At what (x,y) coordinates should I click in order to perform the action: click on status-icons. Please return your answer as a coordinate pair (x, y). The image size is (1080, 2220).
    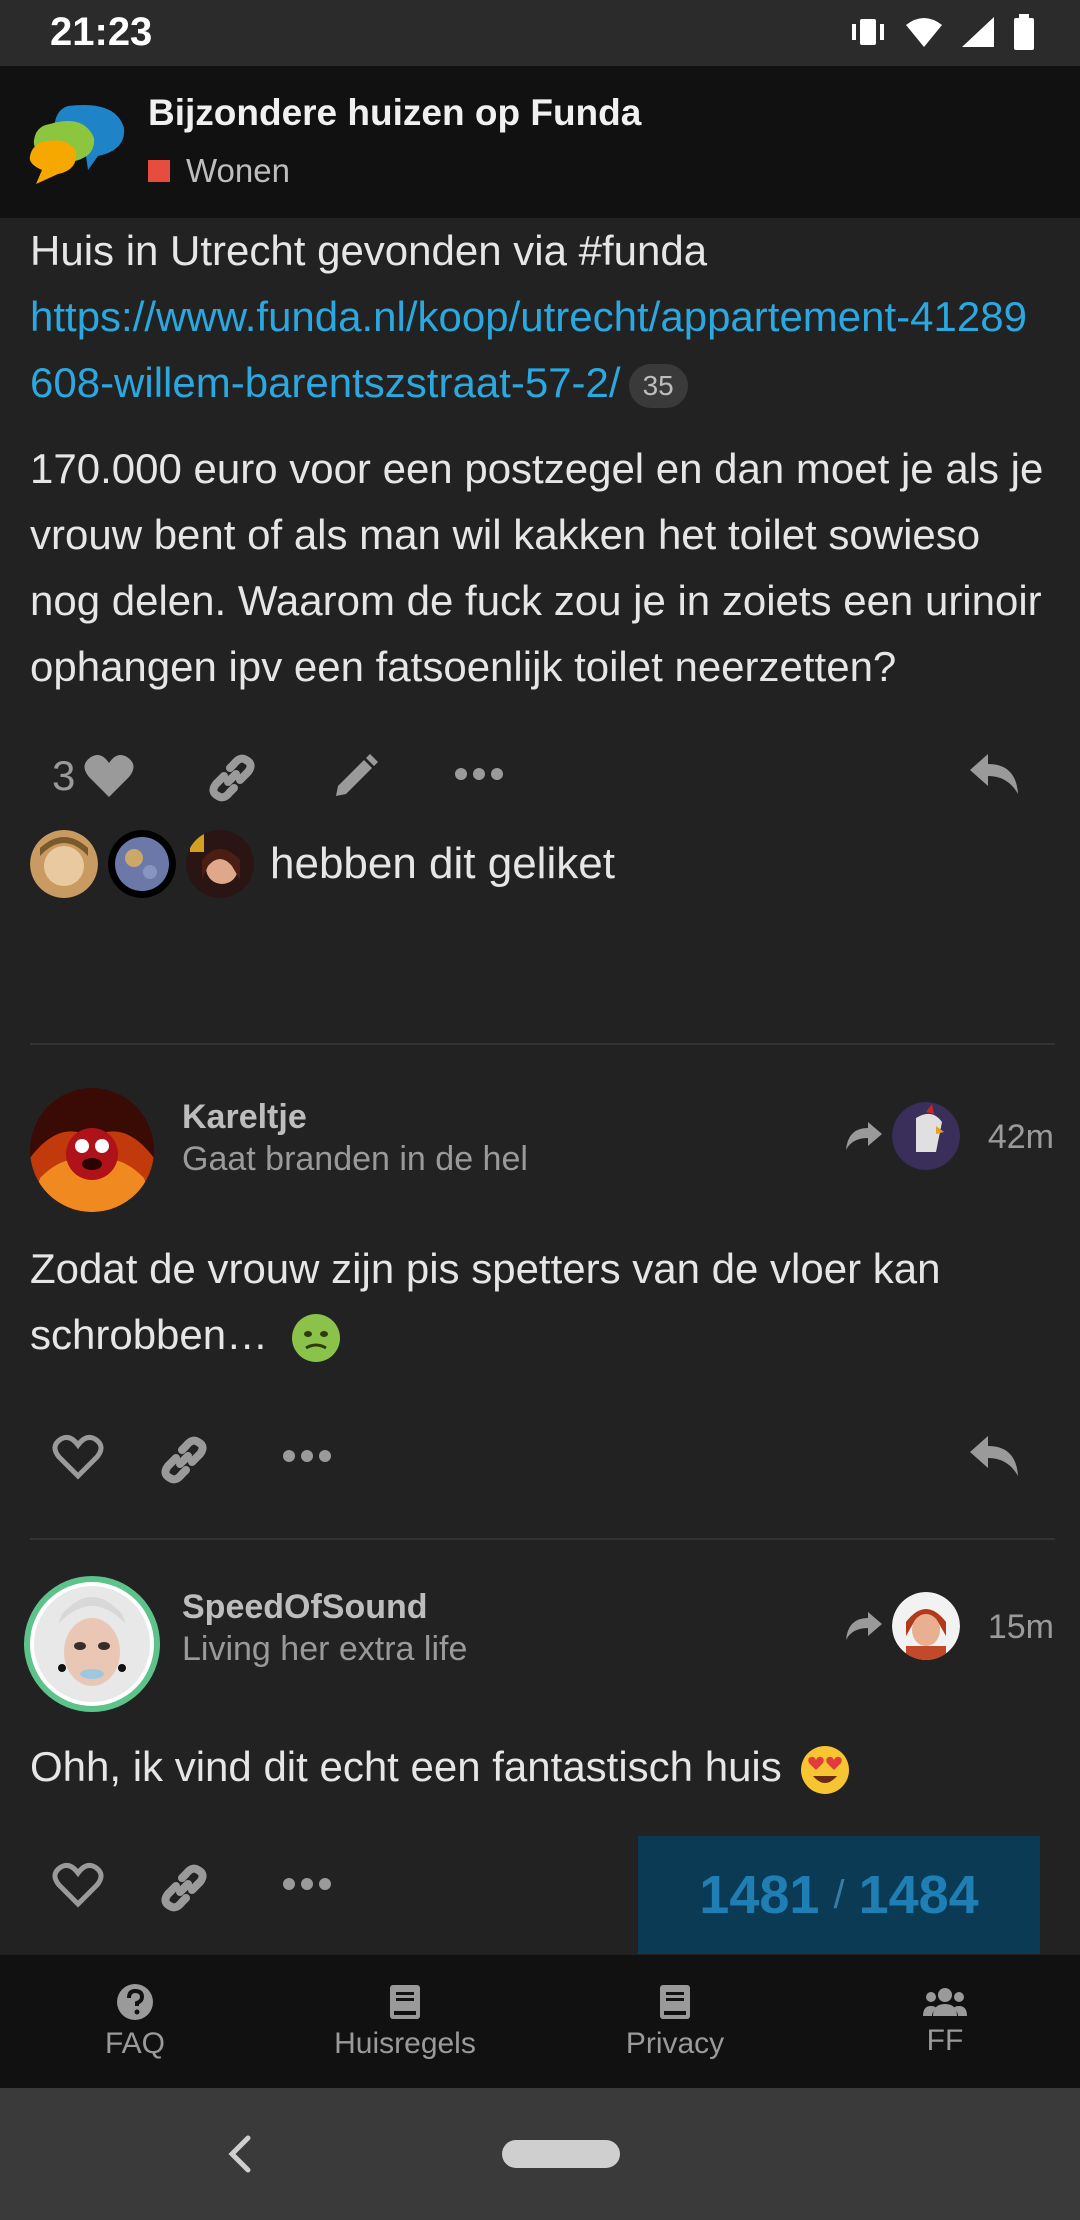
    Looking at the image, I should click on (942, 32).